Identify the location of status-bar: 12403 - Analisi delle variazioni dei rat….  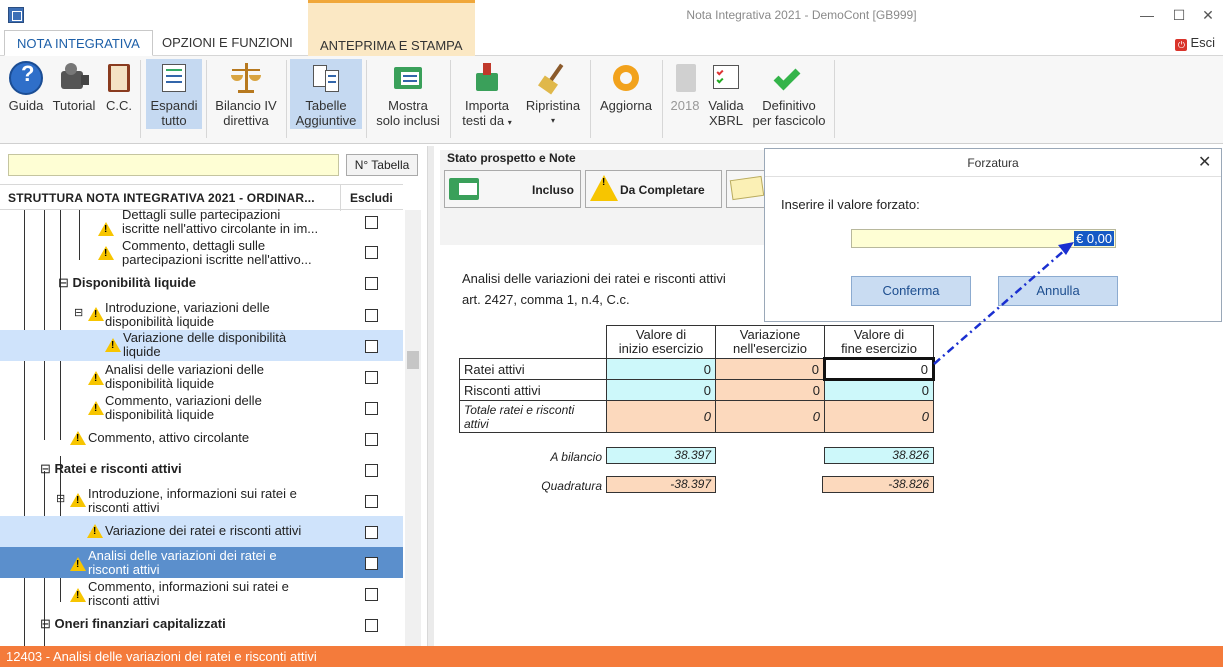
(611, 656).